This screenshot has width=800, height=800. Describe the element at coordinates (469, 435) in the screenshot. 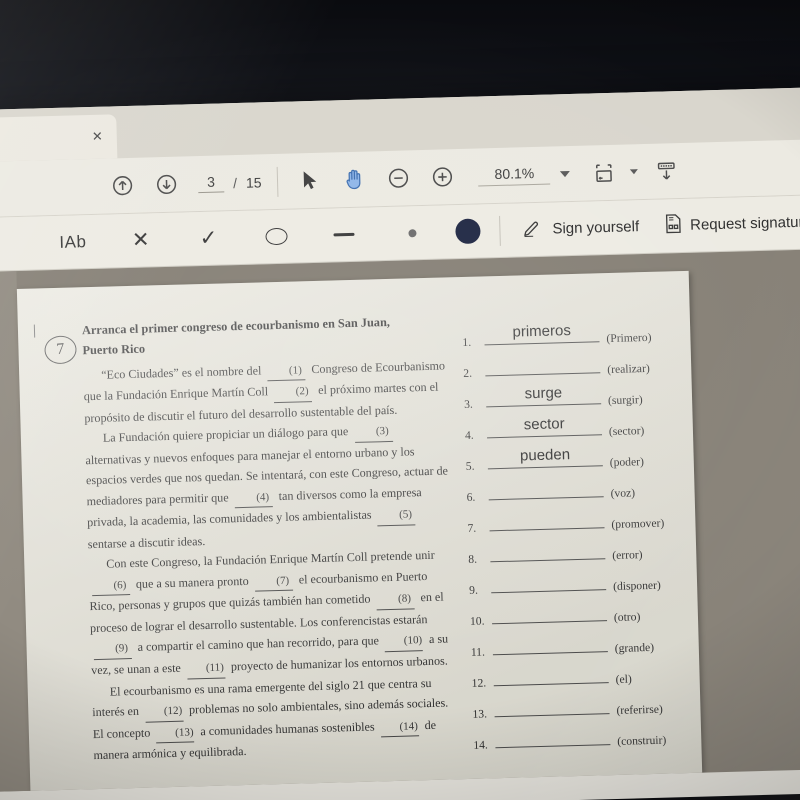

I see `answer-number: 4.` at that location.